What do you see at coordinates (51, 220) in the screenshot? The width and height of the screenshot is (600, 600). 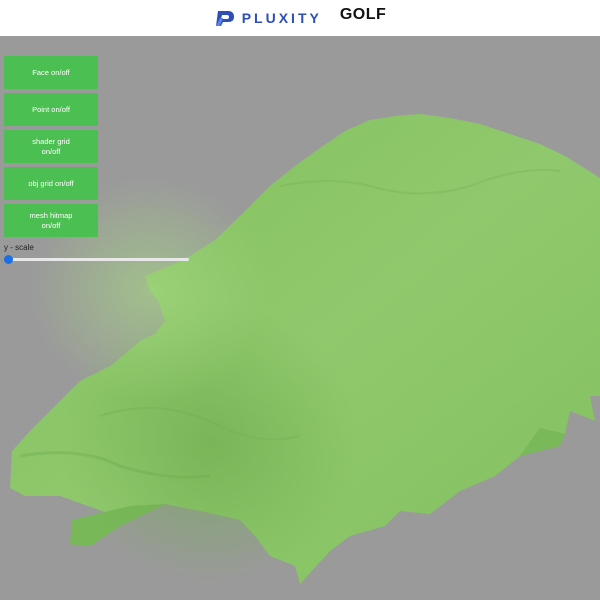 I see `mesh-hitmap-toggle-button: mesh hitmap on/off` at bounding box center [51, 220].